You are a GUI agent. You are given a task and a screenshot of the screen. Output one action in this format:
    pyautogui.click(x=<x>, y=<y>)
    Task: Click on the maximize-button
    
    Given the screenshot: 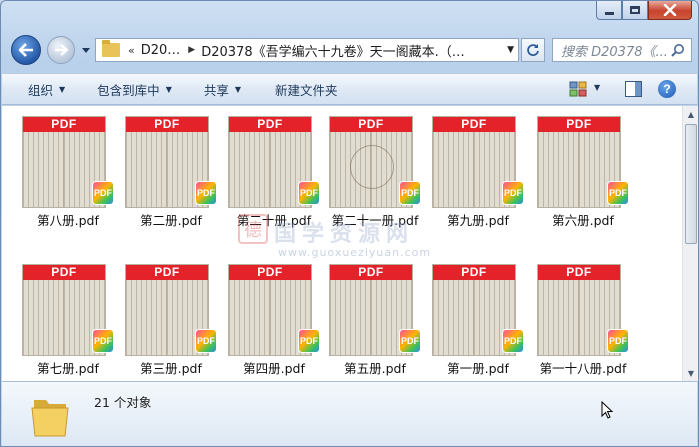 What is the action you would take?
    pyautogui.click(x=635, y=10)
    